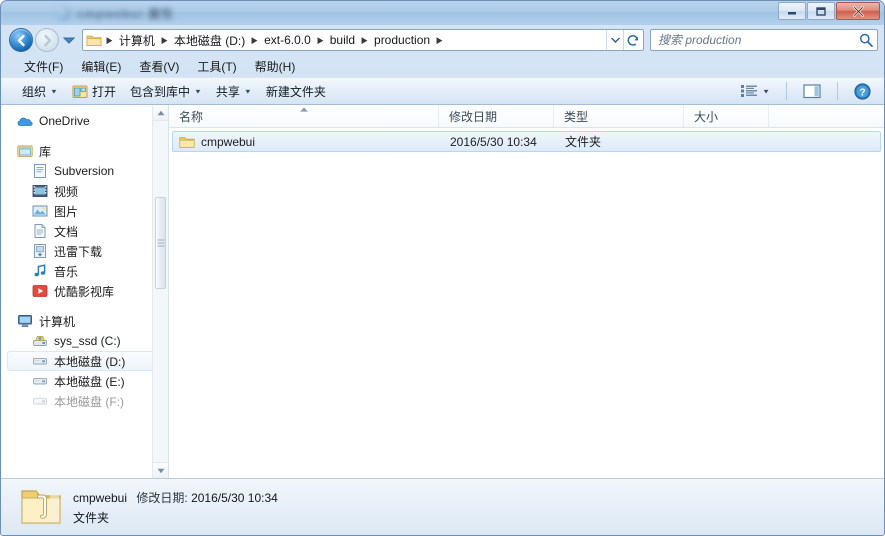  What do you see at coordinates (303, 109) in the screenshot?
I see `sort-ascending-icon` at bounding box center [303, 109].